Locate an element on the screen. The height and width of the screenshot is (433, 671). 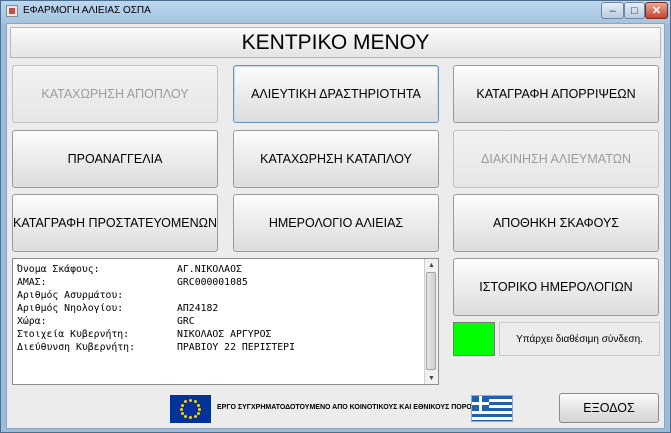
scrollbar-thumb is located at coordinates (431, 321).